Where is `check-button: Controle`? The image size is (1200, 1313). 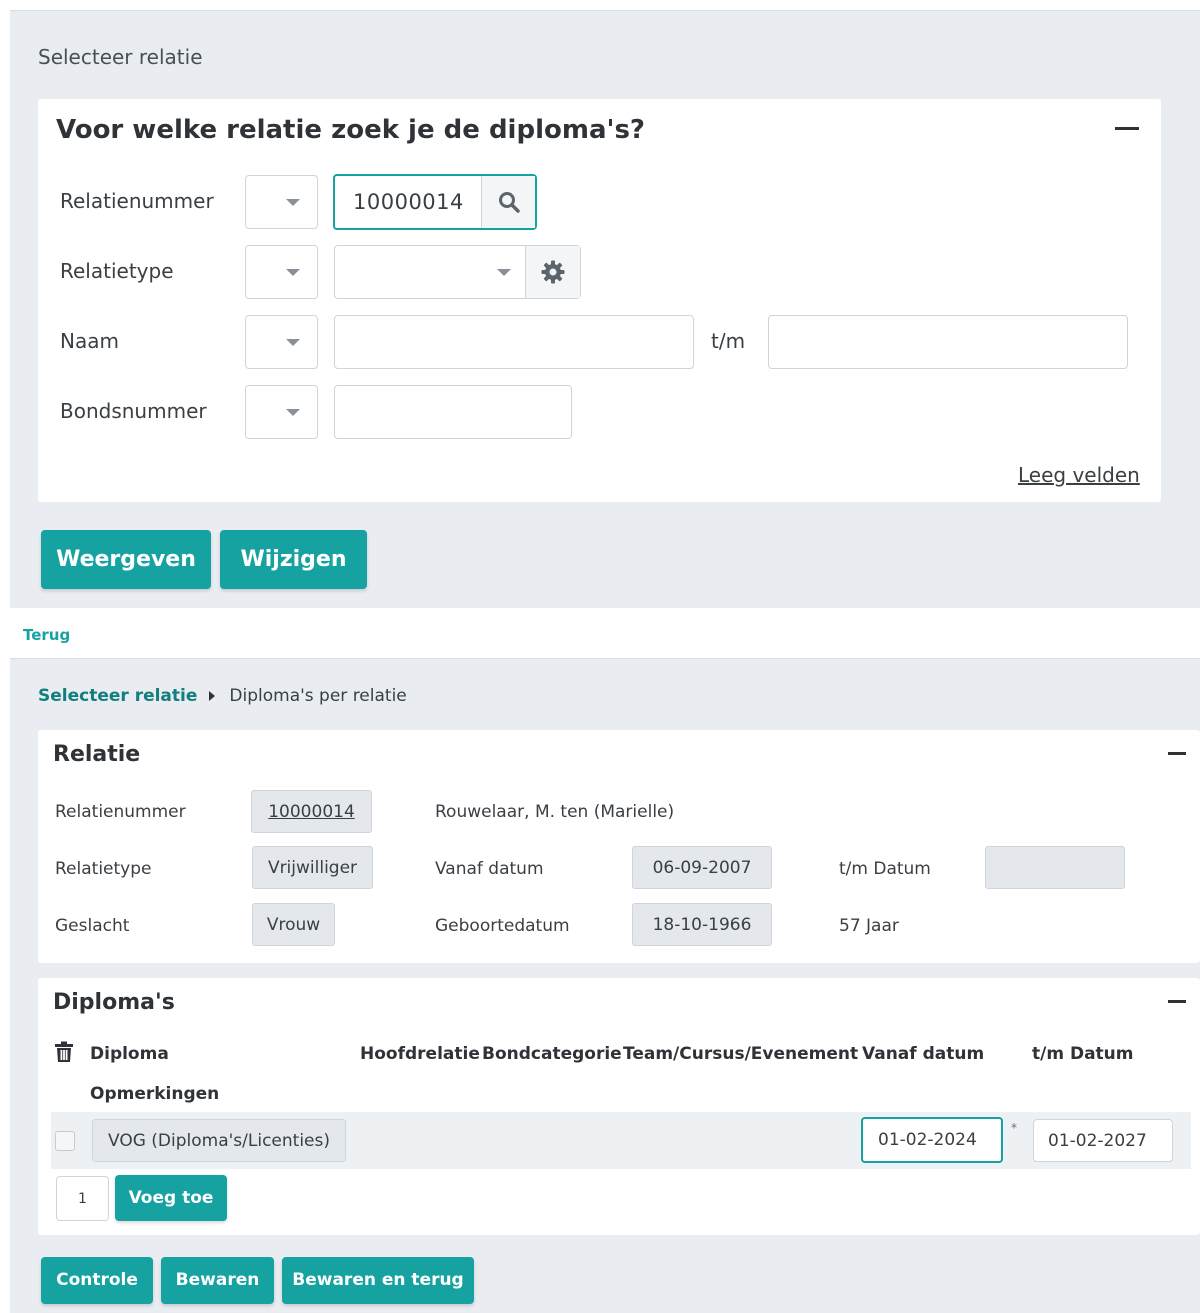 check-button: Controle is located at coordinates (97, 1280).